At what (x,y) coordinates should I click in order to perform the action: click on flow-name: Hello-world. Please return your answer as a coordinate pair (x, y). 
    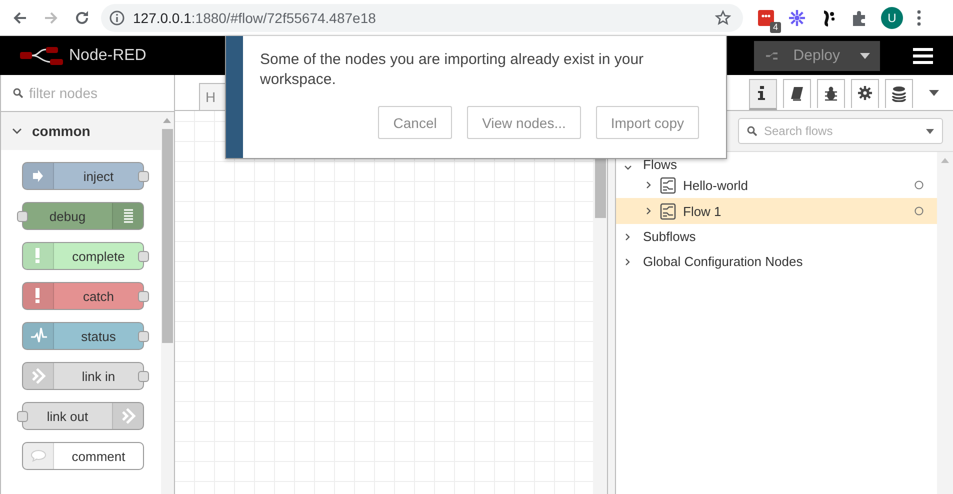
    Looking at the image, I should click on (795, 185).